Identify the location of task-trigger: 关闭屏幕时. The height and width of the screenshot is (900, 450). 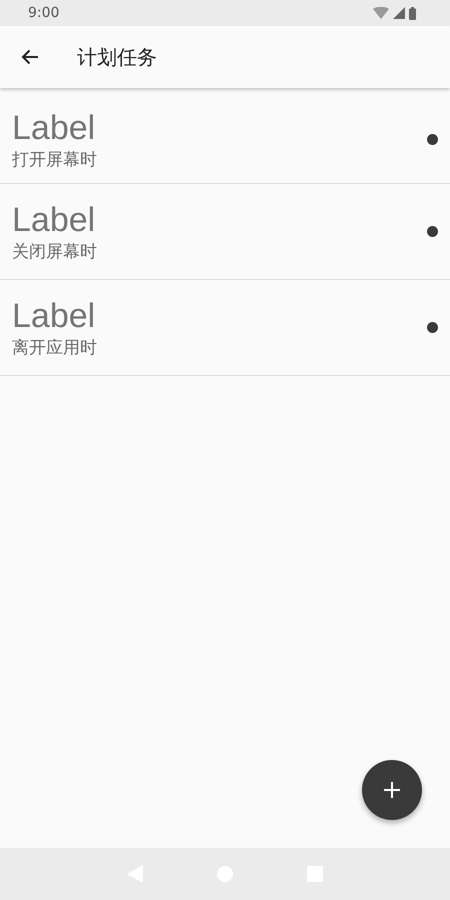
(55, 252).